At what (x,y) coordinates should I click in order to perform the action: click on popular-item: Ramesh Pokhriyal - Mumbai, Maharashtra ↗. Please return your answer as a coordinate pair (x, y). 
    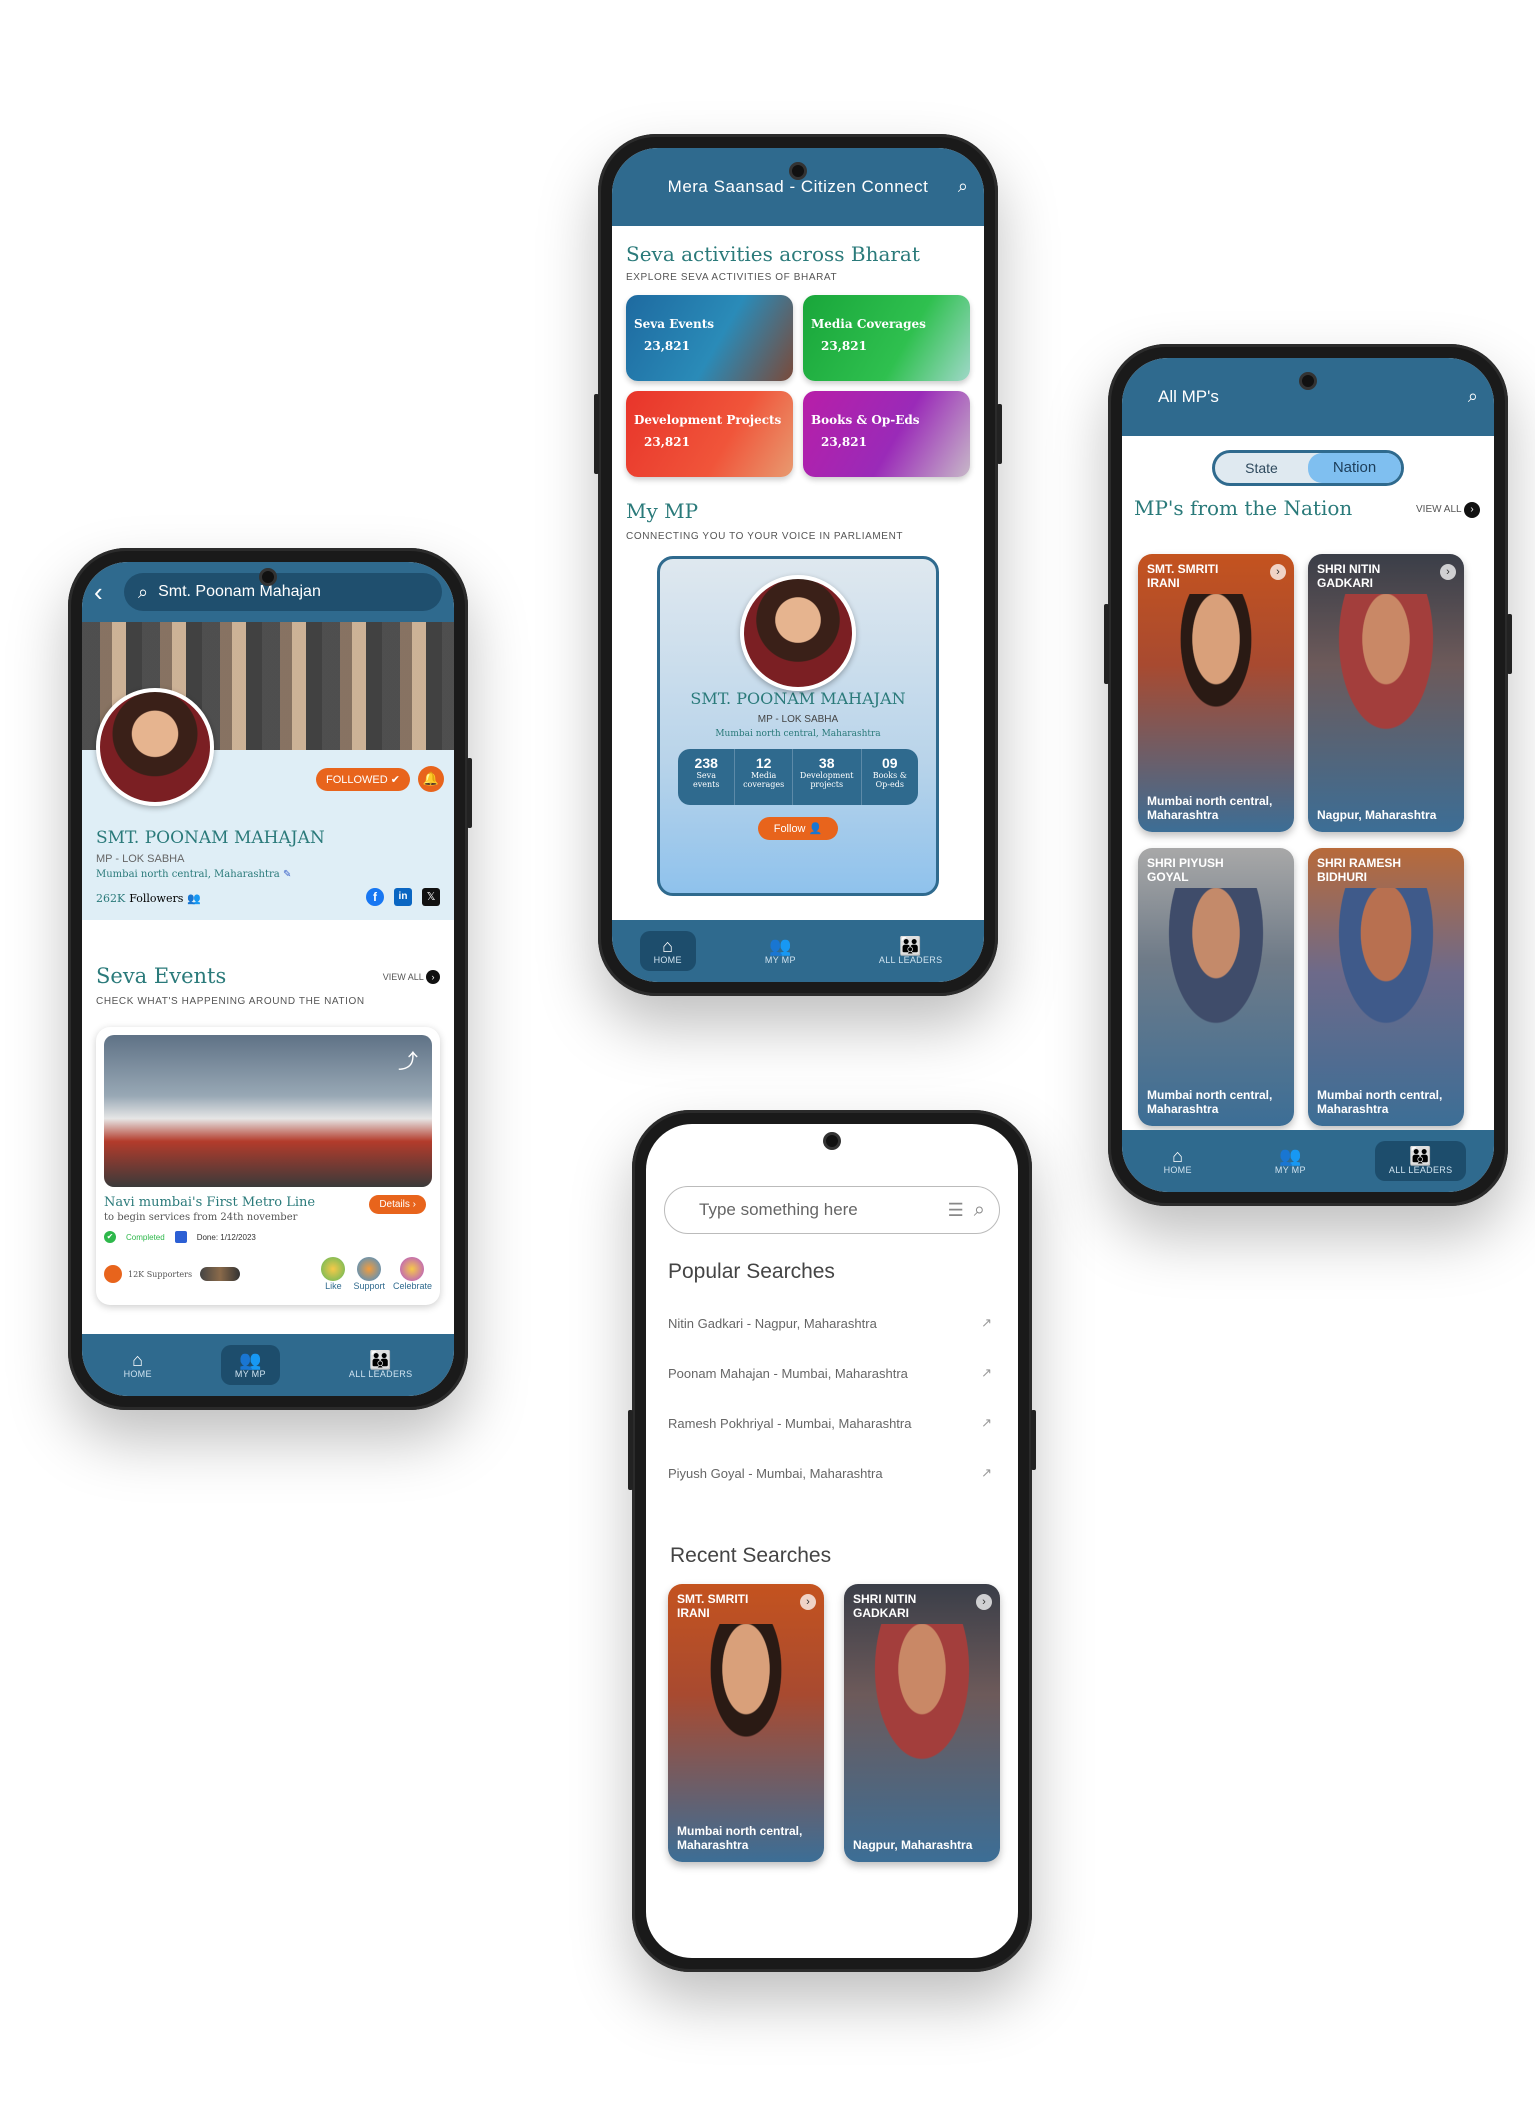
    Looking at the image, I should click on (830, 1423).